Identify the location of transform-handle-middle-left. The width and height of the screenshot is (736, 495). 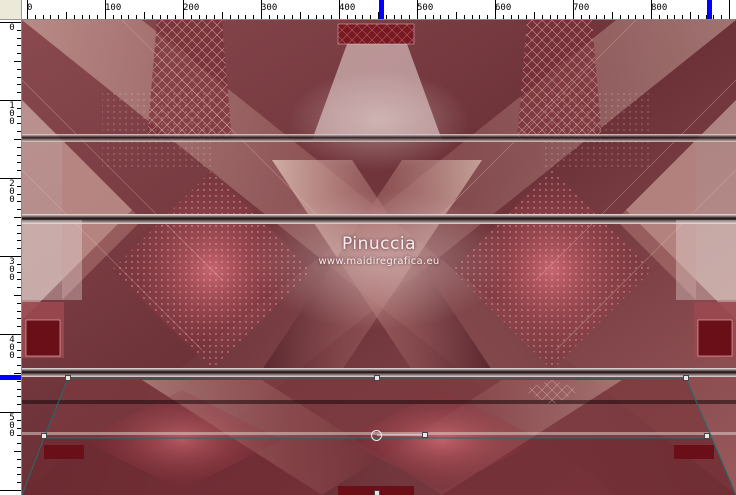
(44, 436).